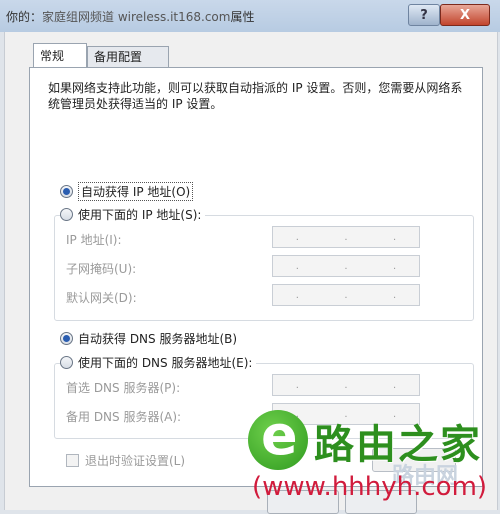 The width and height of the screenshot is (500, 514). What do you see at coordinates (60, 55) in the screenshot?
I see `tab-general: 常规` at bounding box center [60, 55].